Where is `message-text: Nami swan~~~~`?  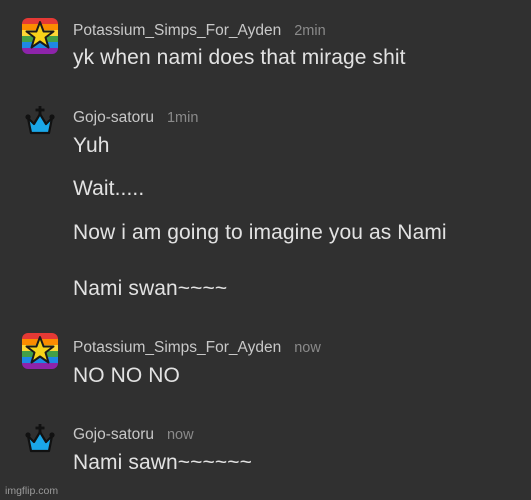
message-text: Nami swan~~~~ is located at coordinates (150, 288).